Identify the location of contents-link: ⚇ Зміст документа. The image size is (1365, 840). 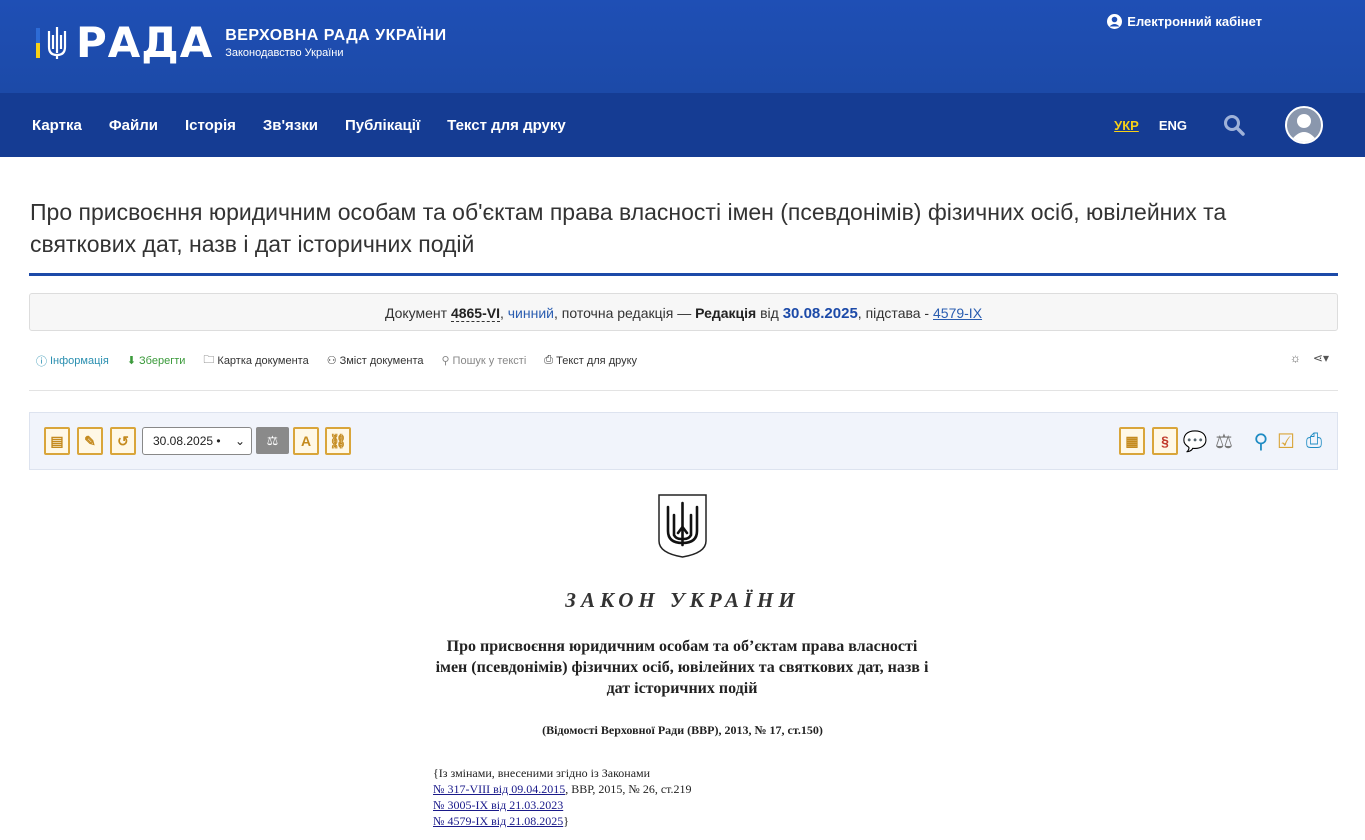
(375, 360).